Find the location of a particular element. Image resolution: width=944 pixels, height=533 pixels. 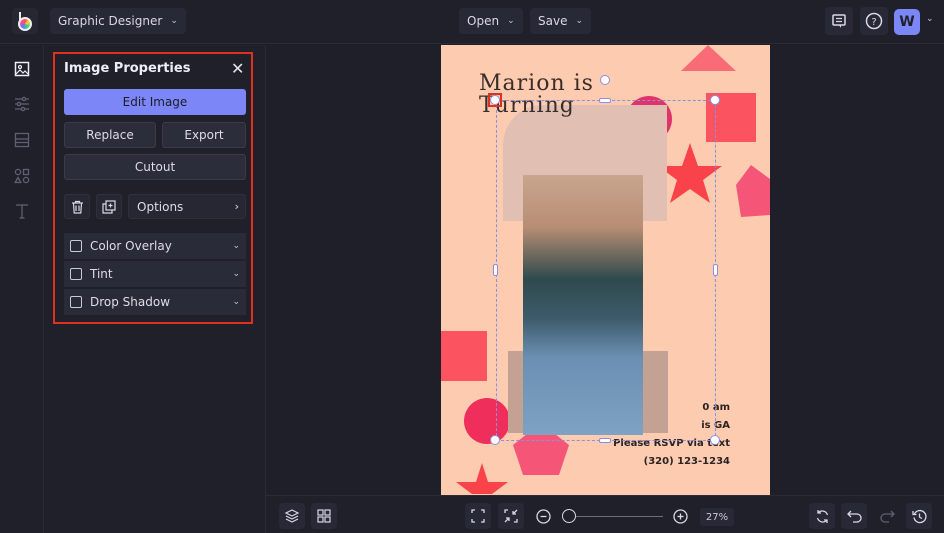

rail-item-graphics is located at coordinates (22, 176).